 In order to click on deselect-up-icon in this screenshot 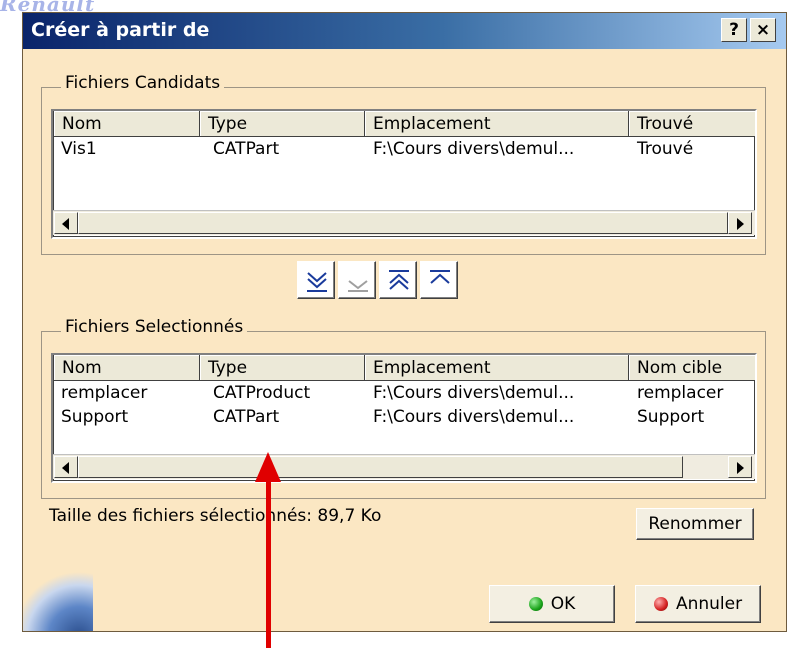, I will do `click(440, 277)`.